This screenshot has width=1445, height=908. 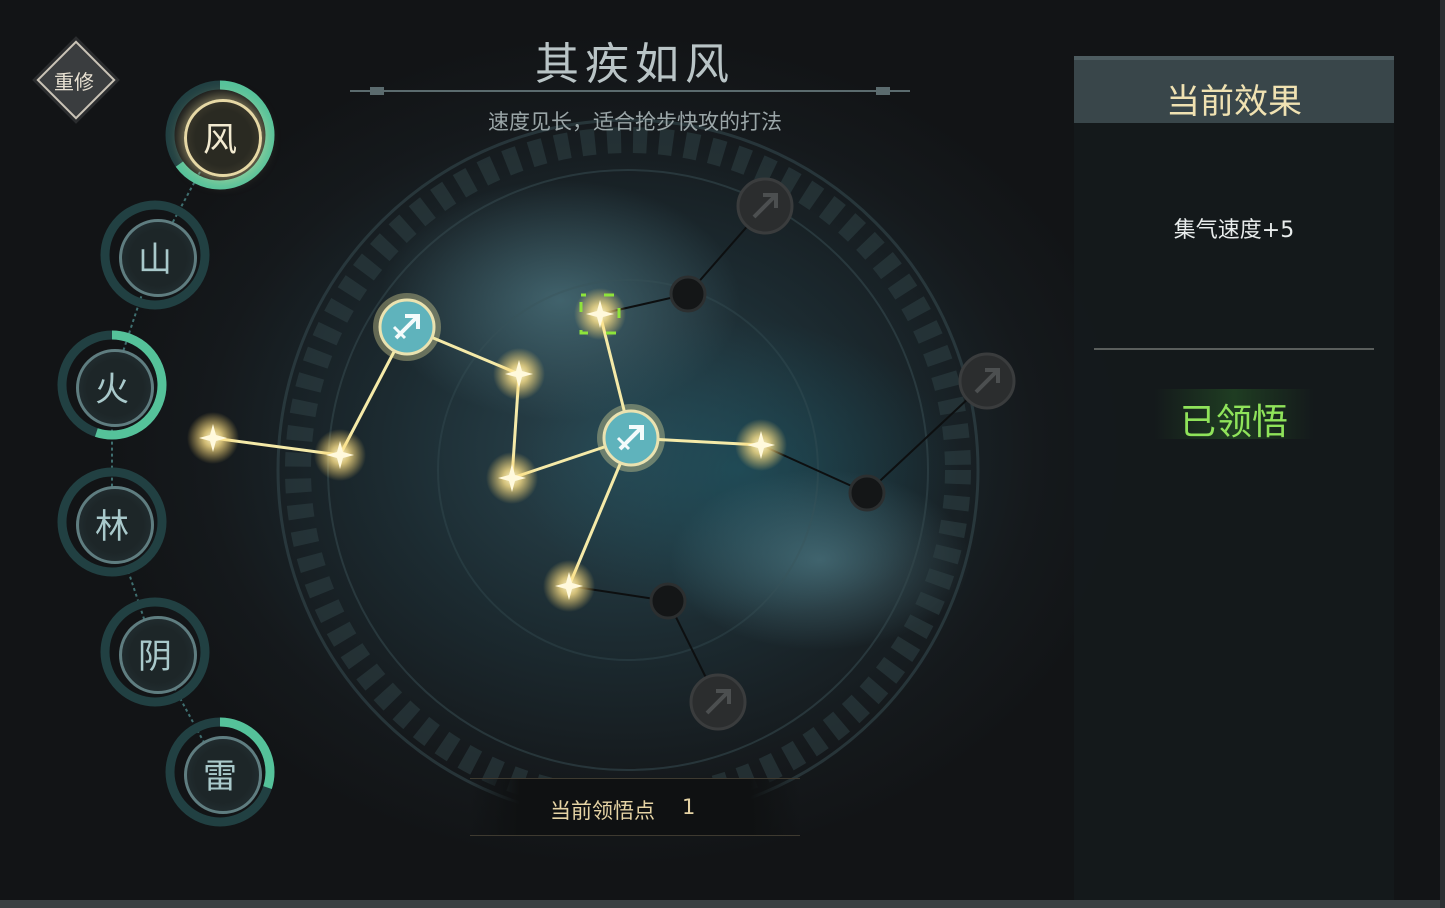 What do you see at coordinates (689, 807) in the screenshot?
I see `insight-points-value: 1` at bounding box center [689, 807].